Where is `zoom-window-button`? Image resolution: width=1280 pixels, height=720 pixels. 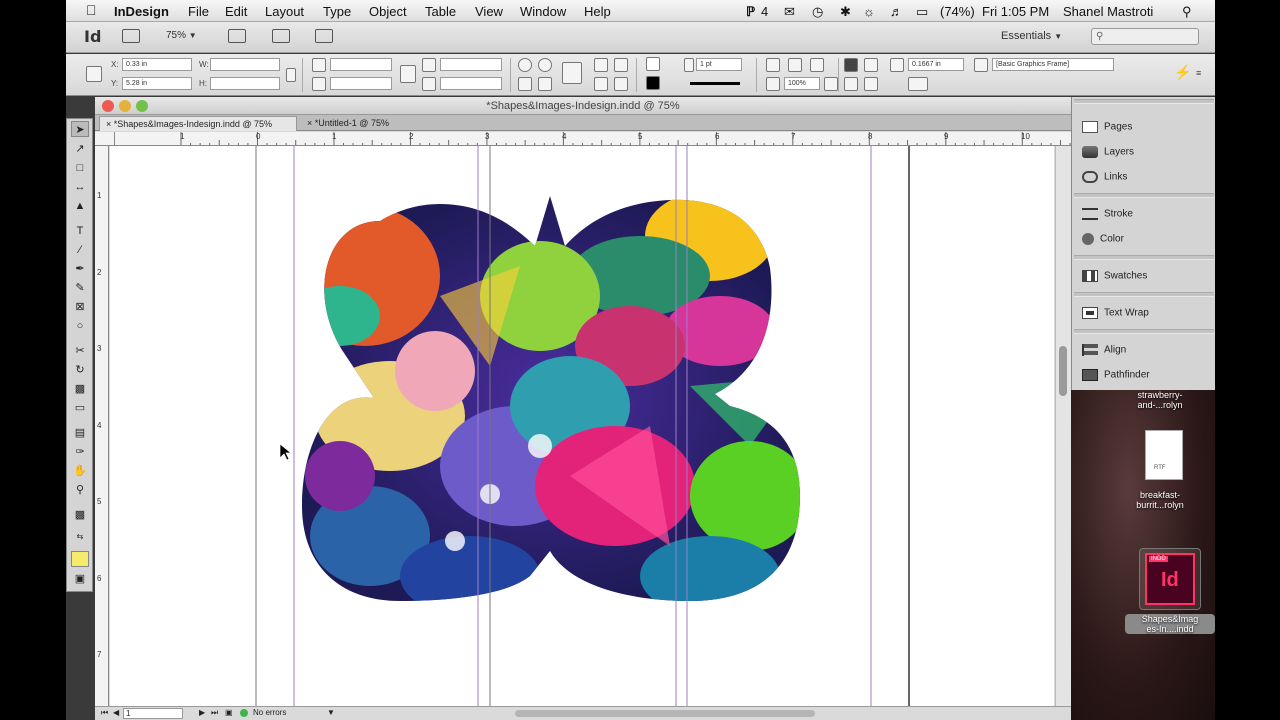
zoom-window-button is located at coordinates (142, 106).